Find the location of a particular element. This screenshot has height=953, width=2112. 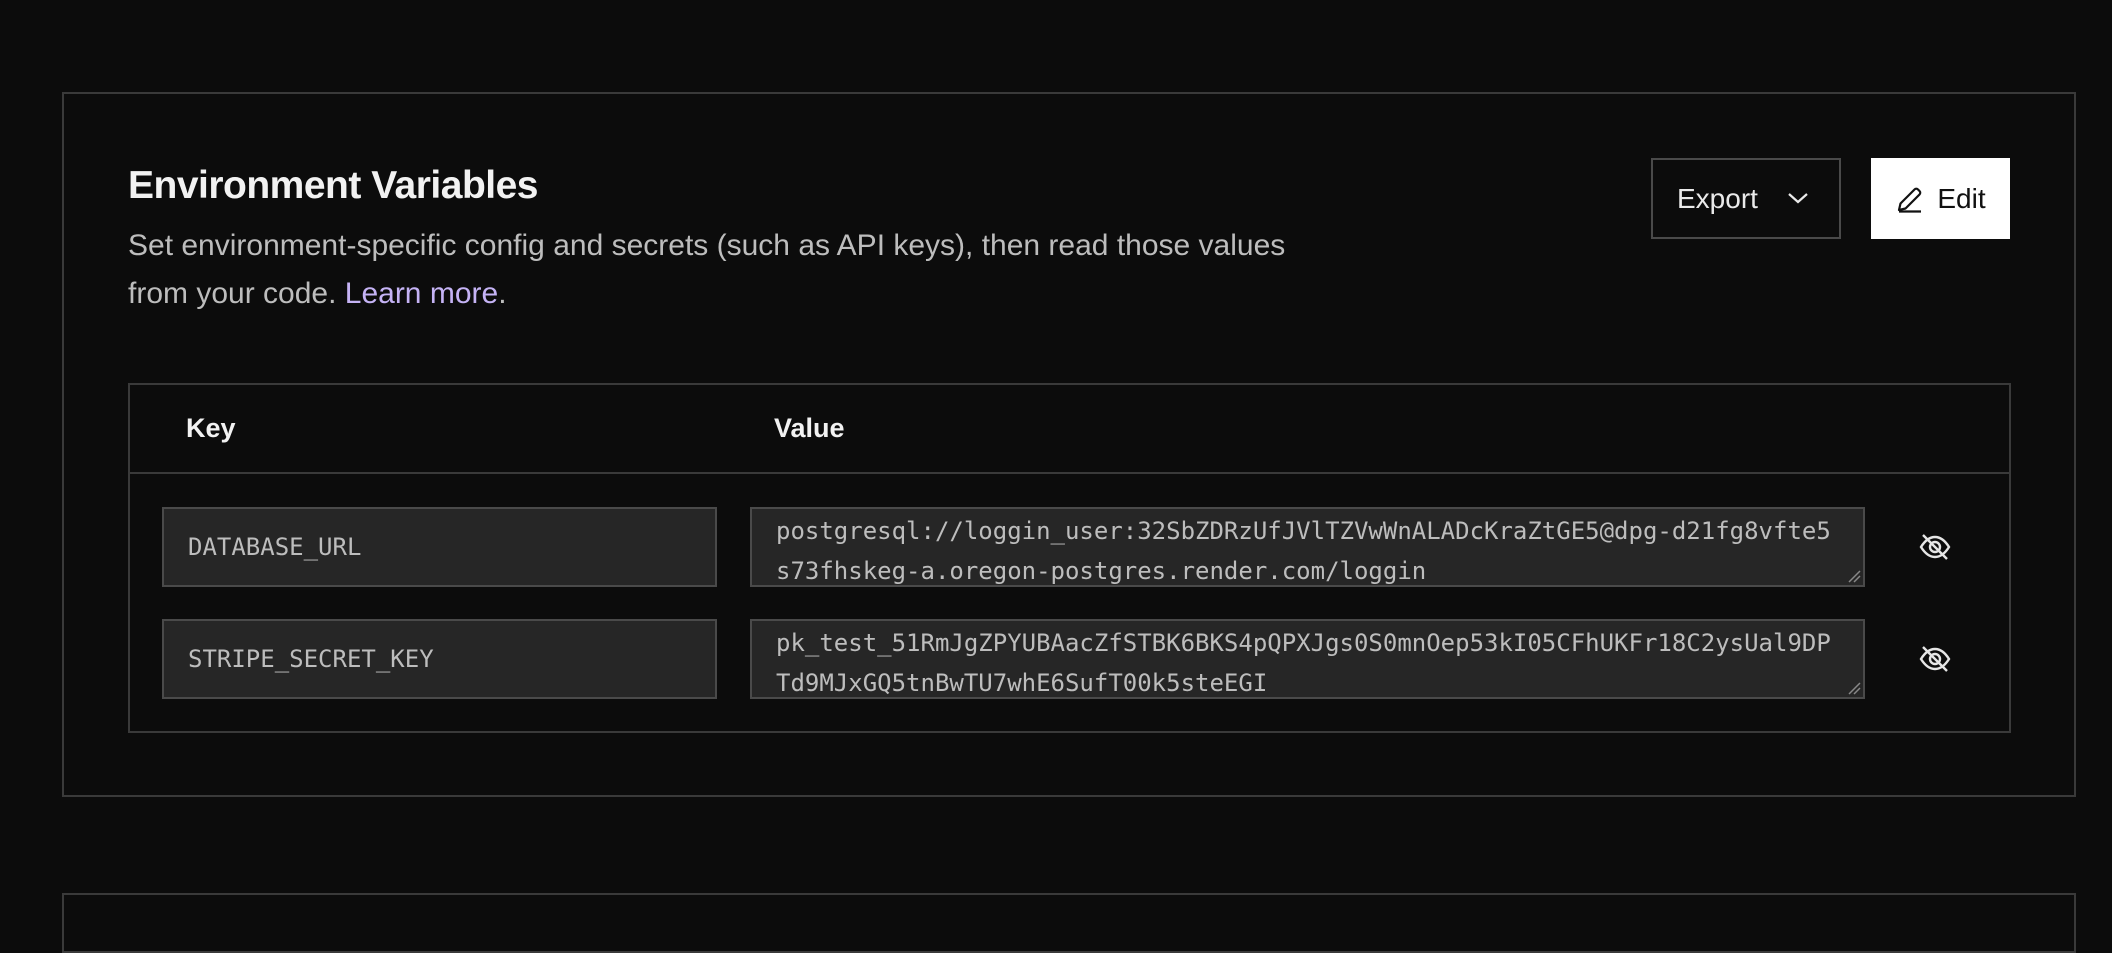

export-label: Export is located at coordinates (1717, 198).